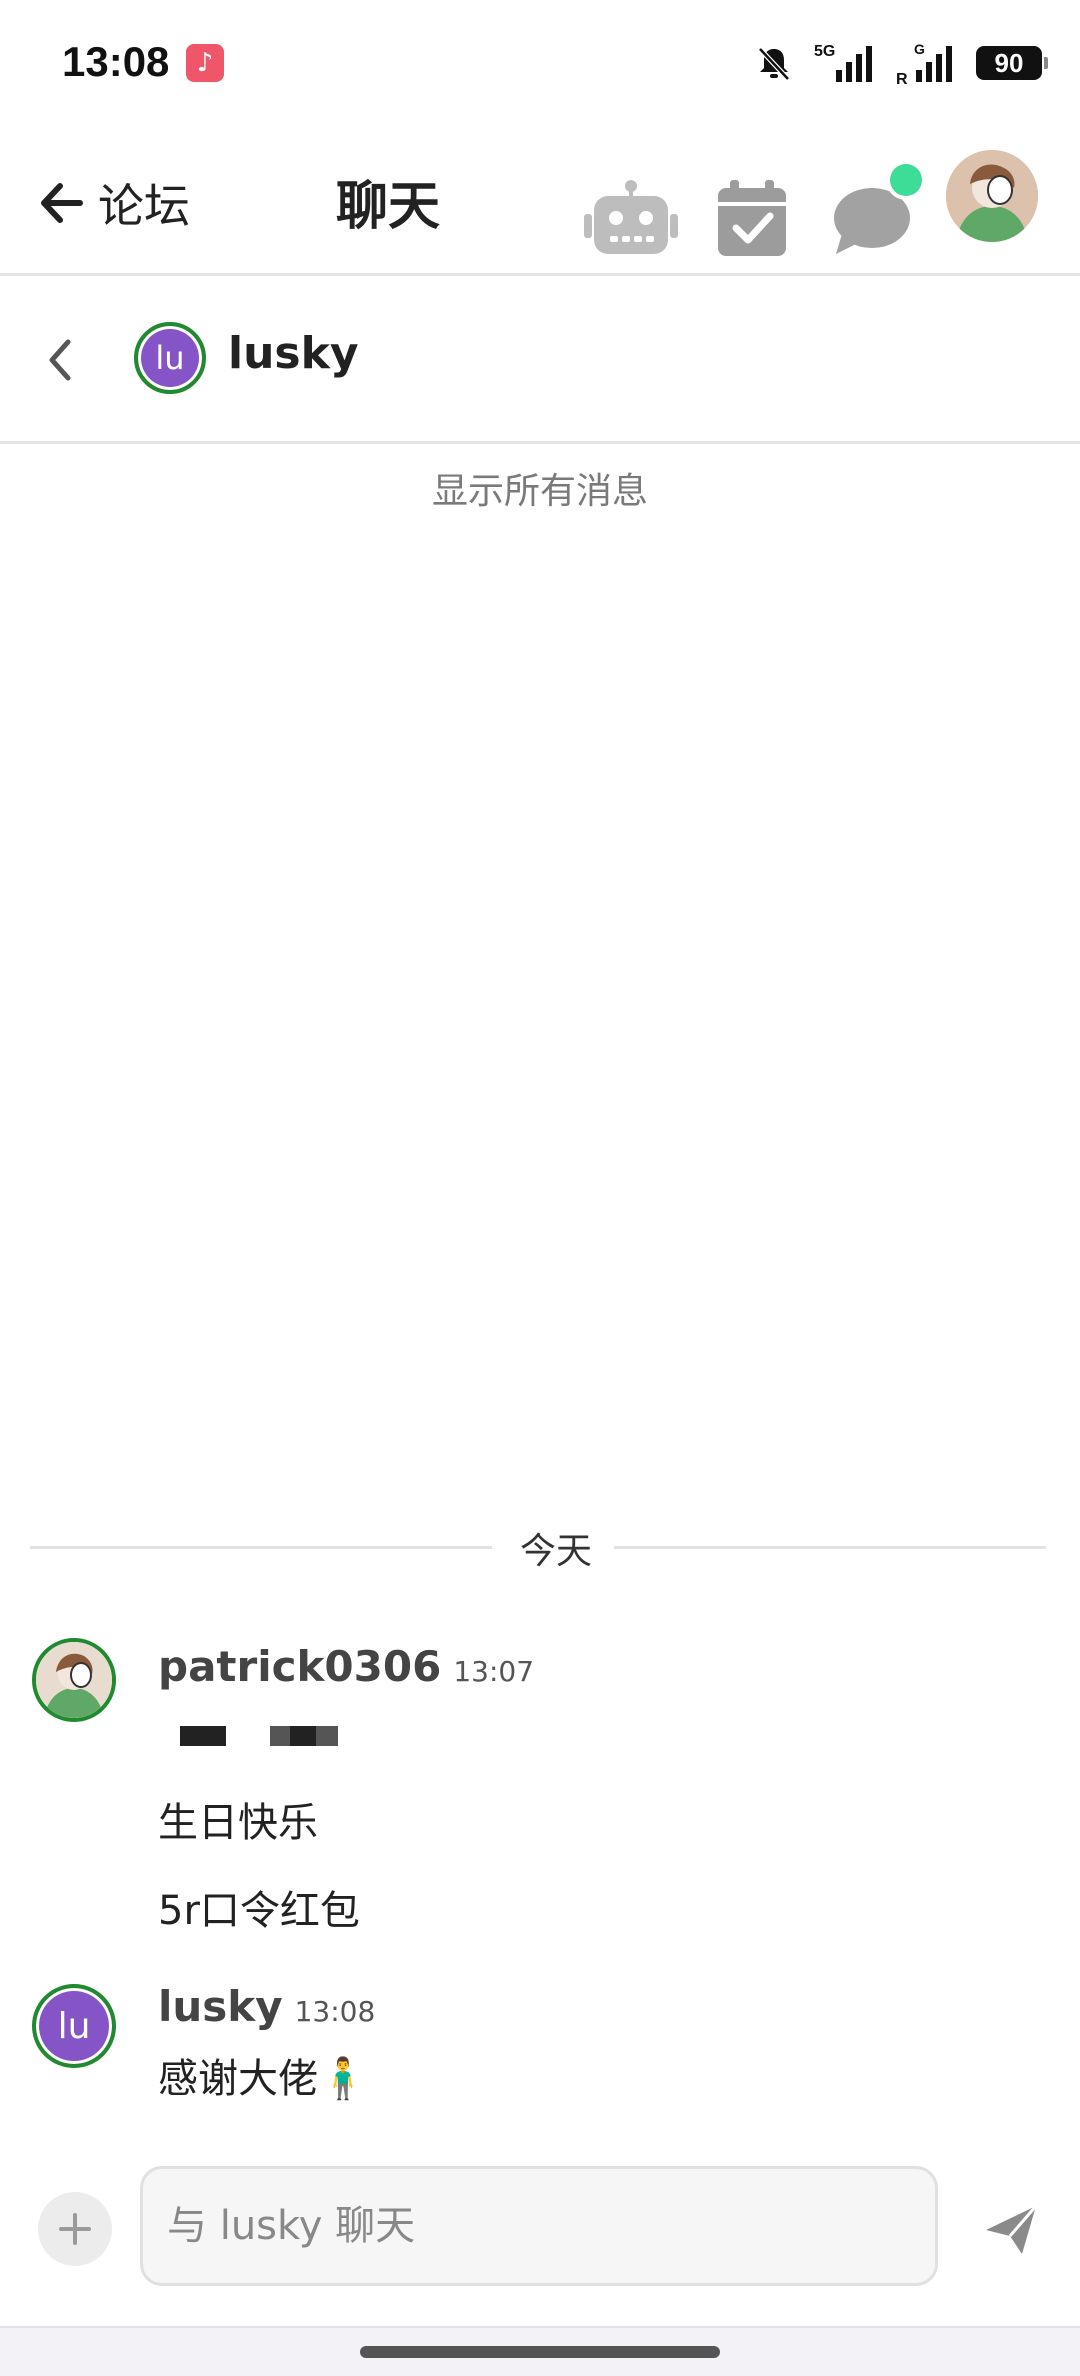 This screenshot has width=1080, height=2376. I want to click on chat-partner-name: lusky, so click(293, 353).